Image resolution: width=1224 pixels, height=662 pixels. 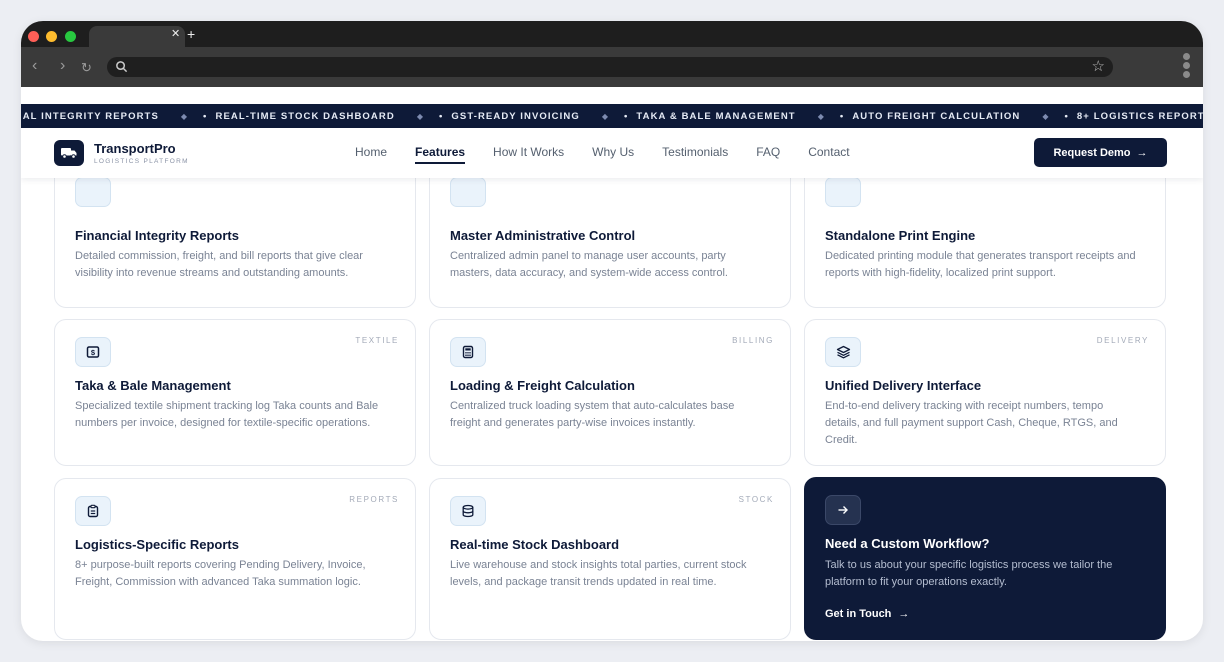 What do you see at coordinates (122, 67) in the screenshot?
I see `search-icon` at bounding box center [122, 67].